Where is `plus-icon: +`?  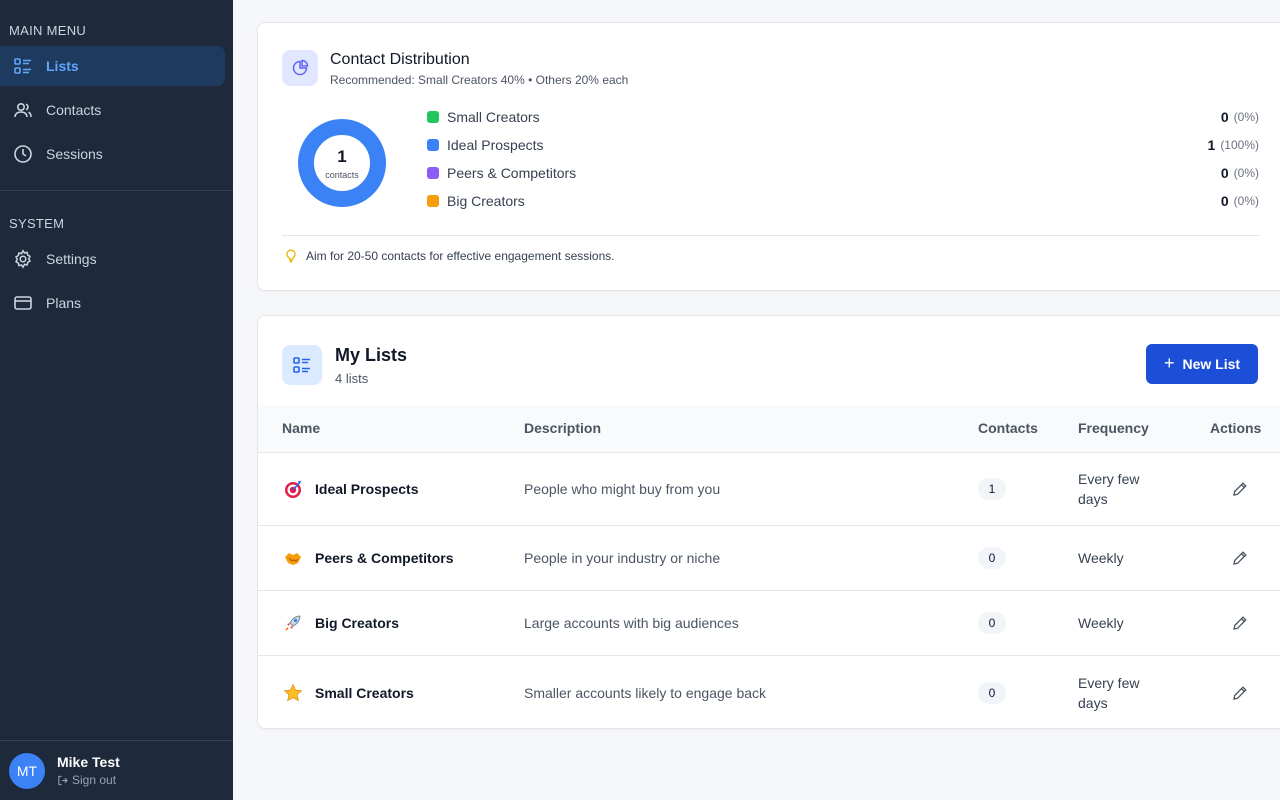
plus-icon: + is located at coordinates (1169, 362).